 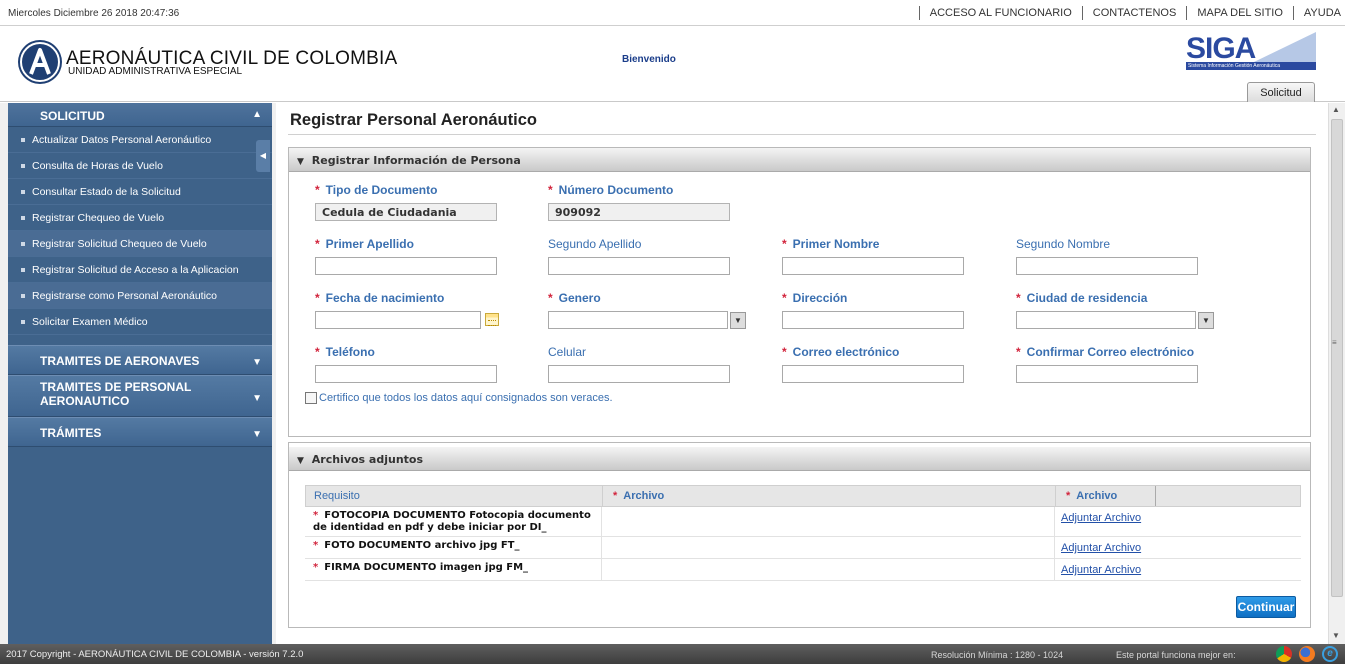 What do you see at coordinates (364, 244) in the screenshot?
I see `label-primer-apellido: * Primer Apellido` at bounding box center [364, 244].